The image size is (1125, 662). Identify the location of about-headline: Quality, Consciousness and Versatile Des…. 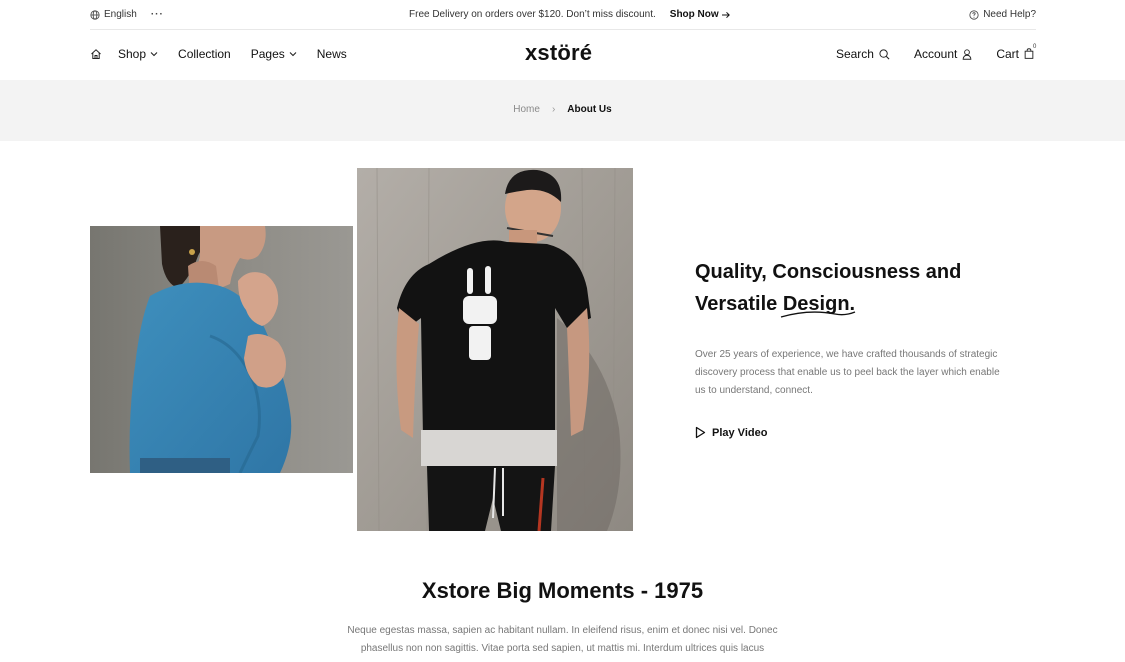
(850, 288).